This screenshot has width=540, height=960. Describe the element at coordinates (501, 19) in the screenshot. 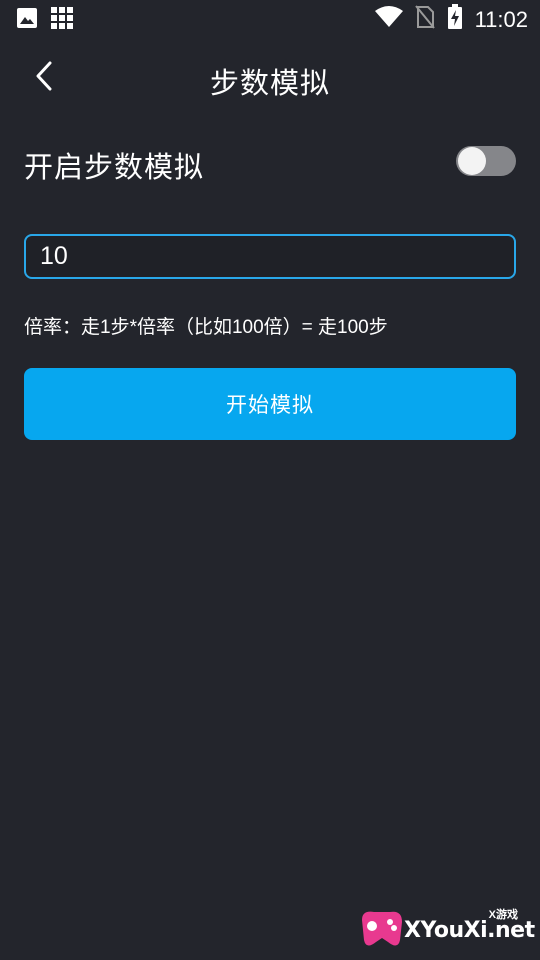

I see `status-time: 11:02` at that location.